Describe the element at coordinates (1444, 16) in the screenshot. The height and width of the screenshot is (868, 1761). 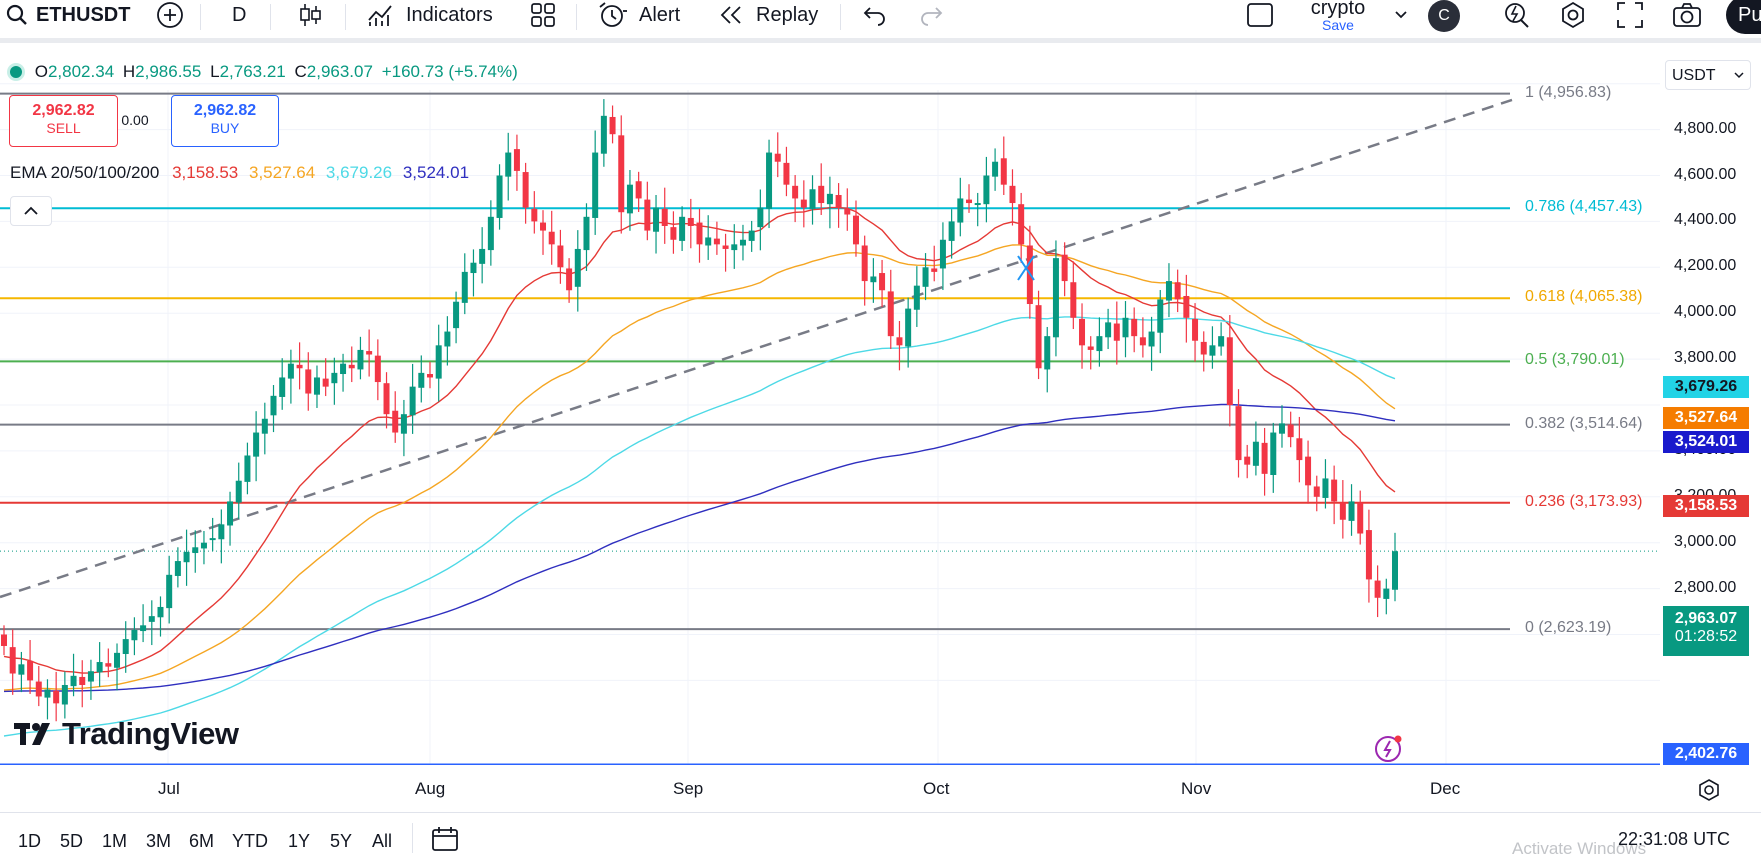
I see `avatar: C` at that location.